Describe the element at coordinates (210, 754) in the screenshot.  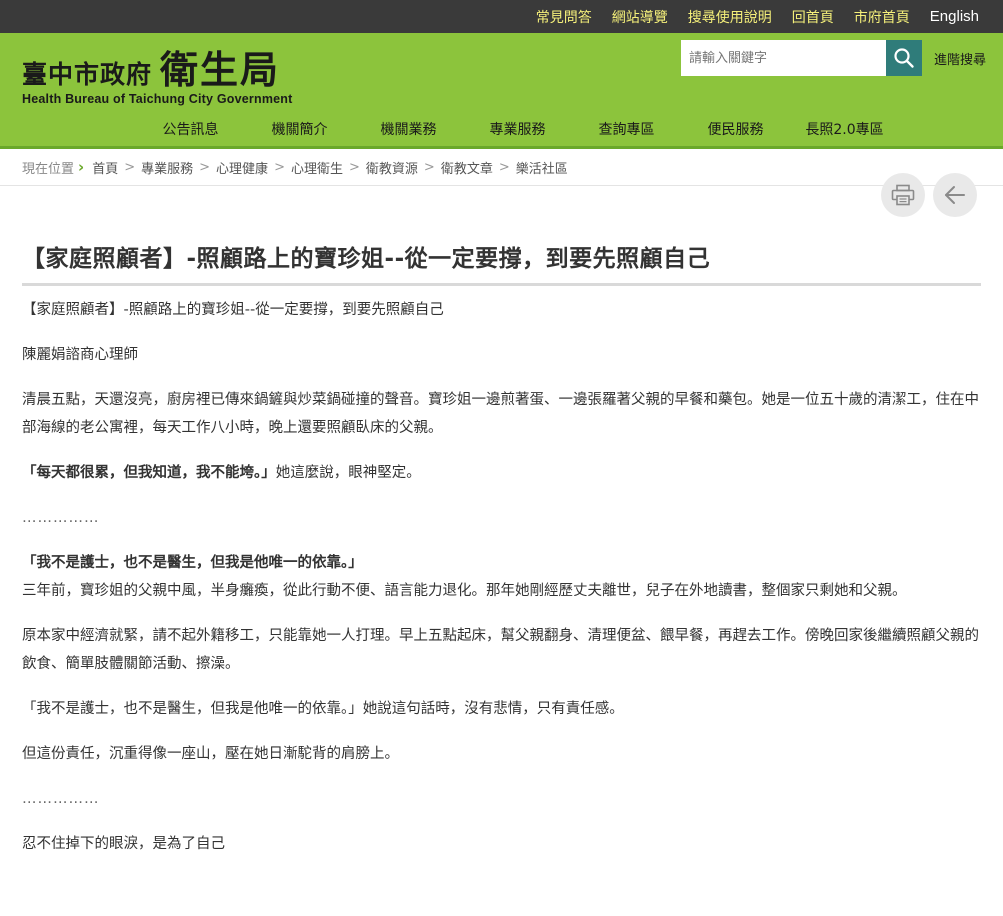
I see `article-paragraph: 但這份責任，沉重得像一座山，壓在她日漸駝背的肩膀上。` at that location.